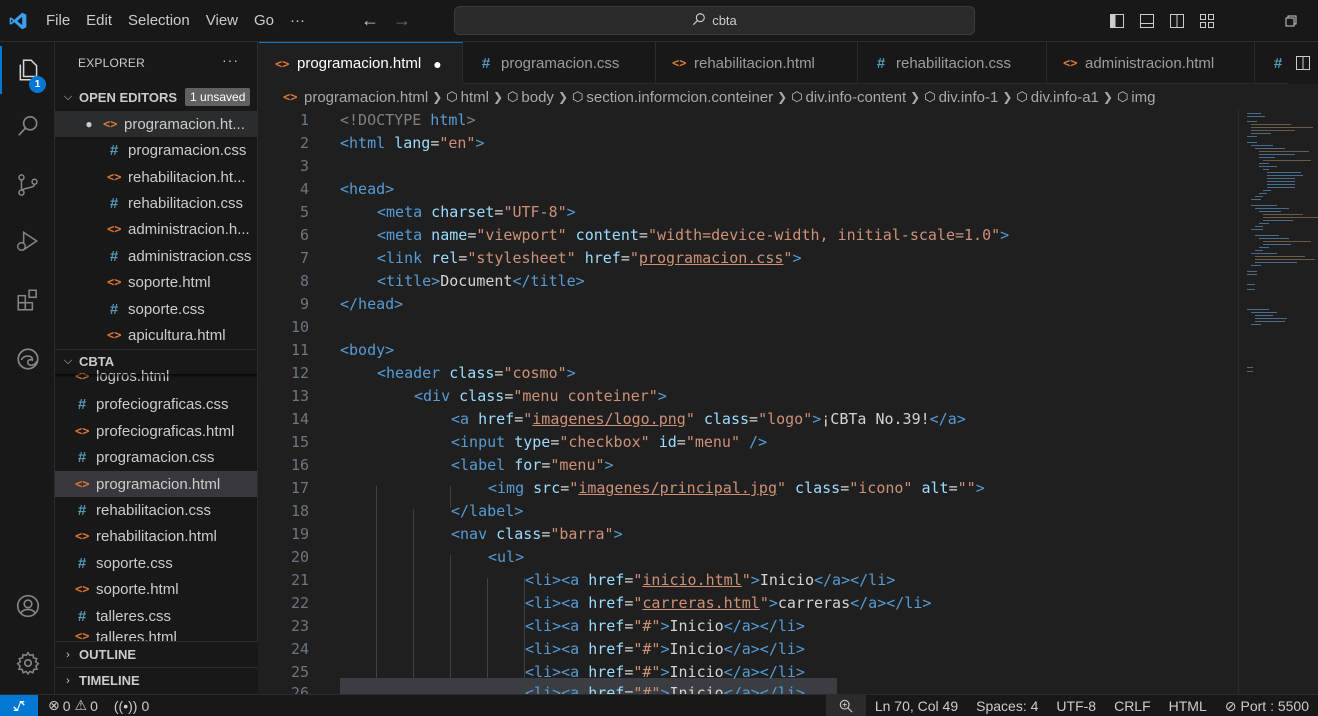  Describe the element at coordinates (342, 350) in the screenshot. I see `code-line: 11 <body>` at that location.